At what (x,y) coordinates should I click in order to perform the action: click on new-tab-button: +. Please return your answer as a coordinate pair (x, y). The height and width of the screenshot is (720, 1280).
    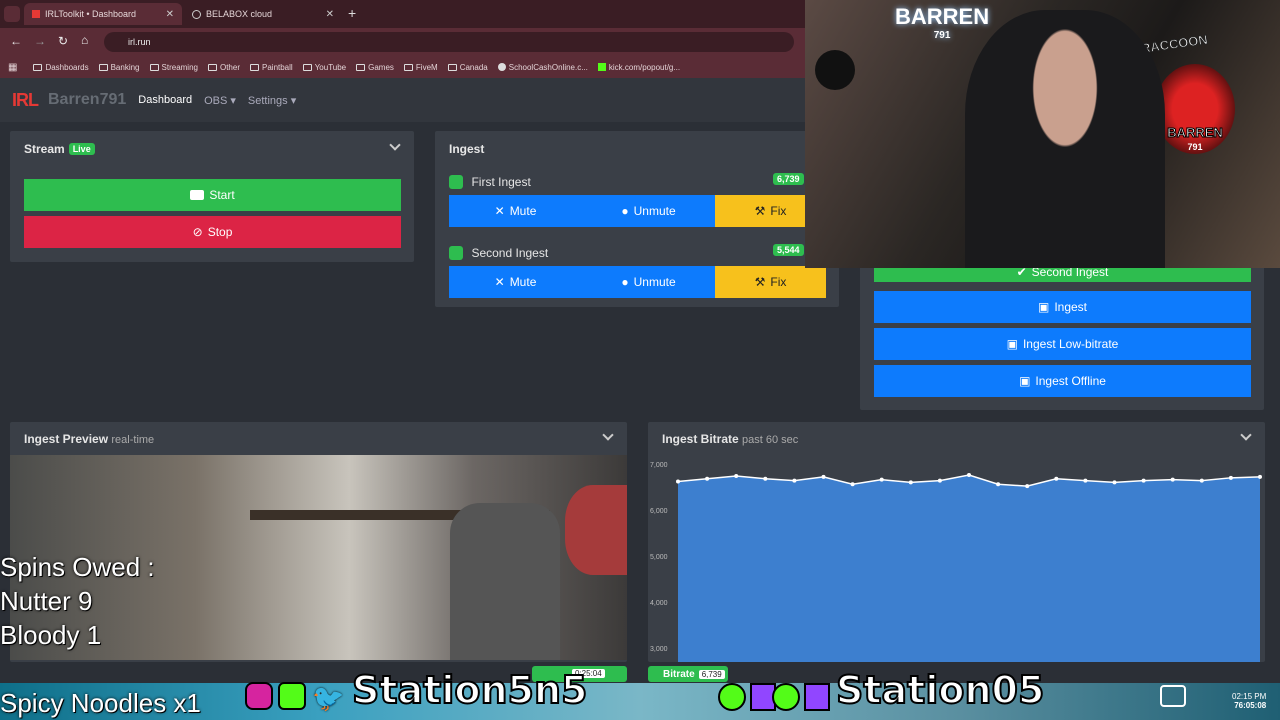
    Looking at the image, I should click on (352, 13).